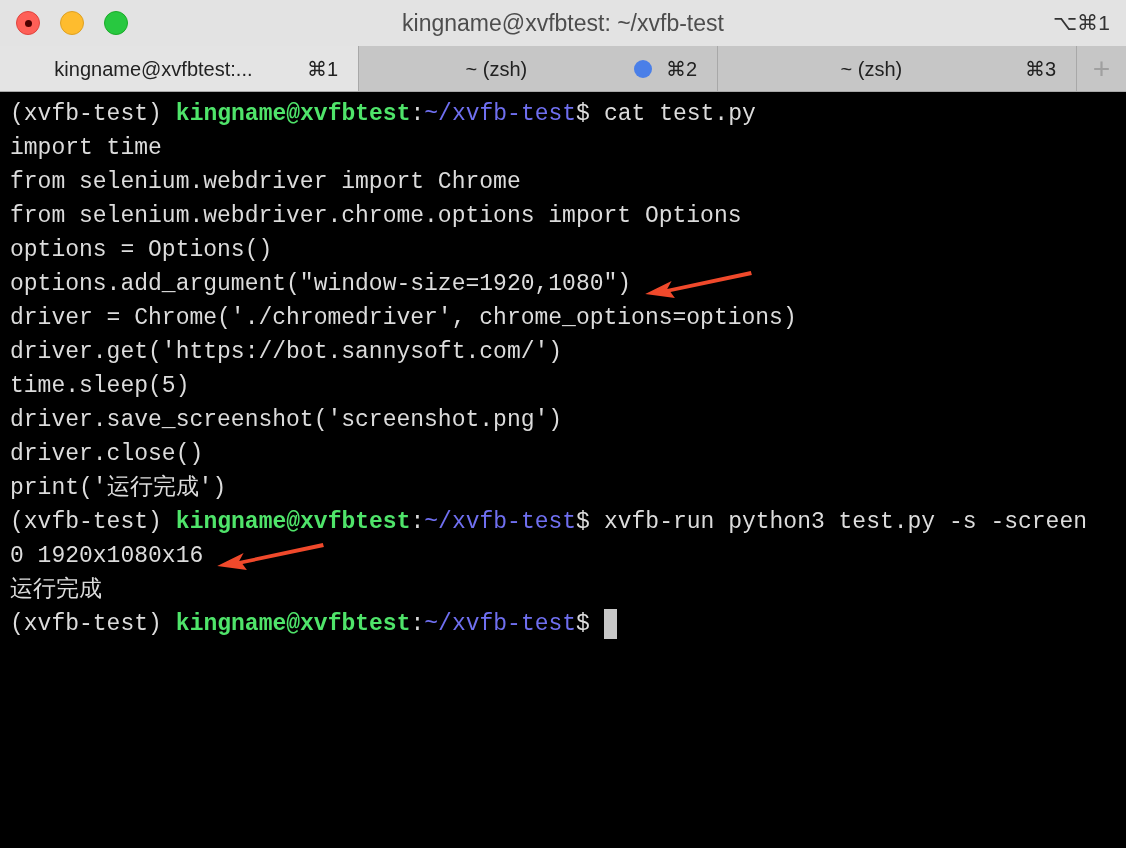  What do you see at coordinates (56, 590) in the screenshot?
I see `output-text: 运行完成` at bounding box center [56, 590].